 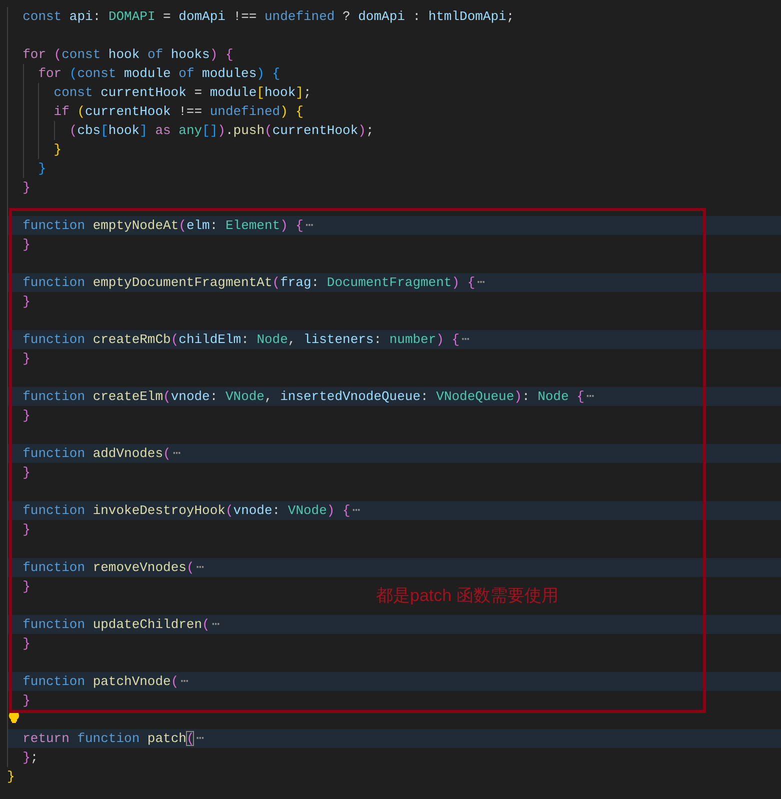 What do you see at coordinates (168, 226) in the screenshot?
I see `code-line: function emptyNodeAt(elm: Element) {⋯` at bounding box center [168, 226].